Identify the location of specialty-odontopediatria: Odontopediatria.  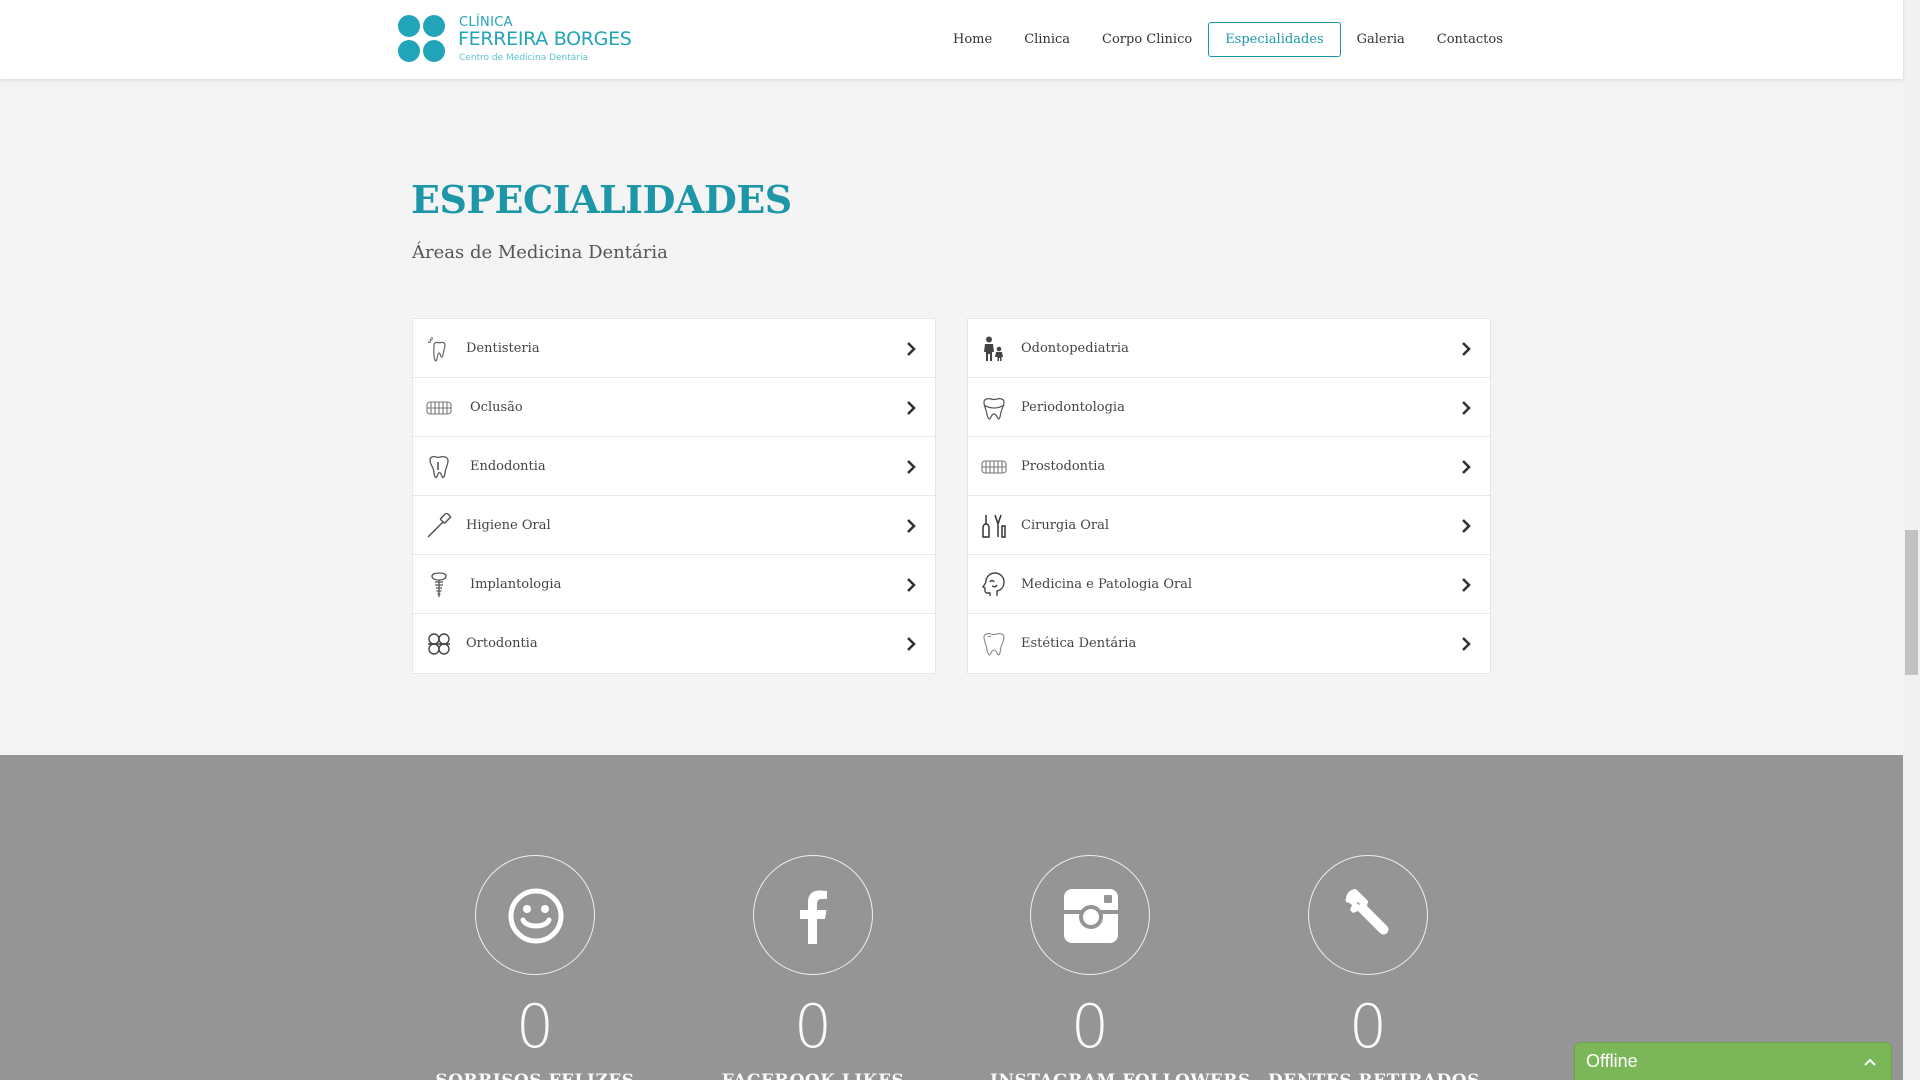
(1229, 348).